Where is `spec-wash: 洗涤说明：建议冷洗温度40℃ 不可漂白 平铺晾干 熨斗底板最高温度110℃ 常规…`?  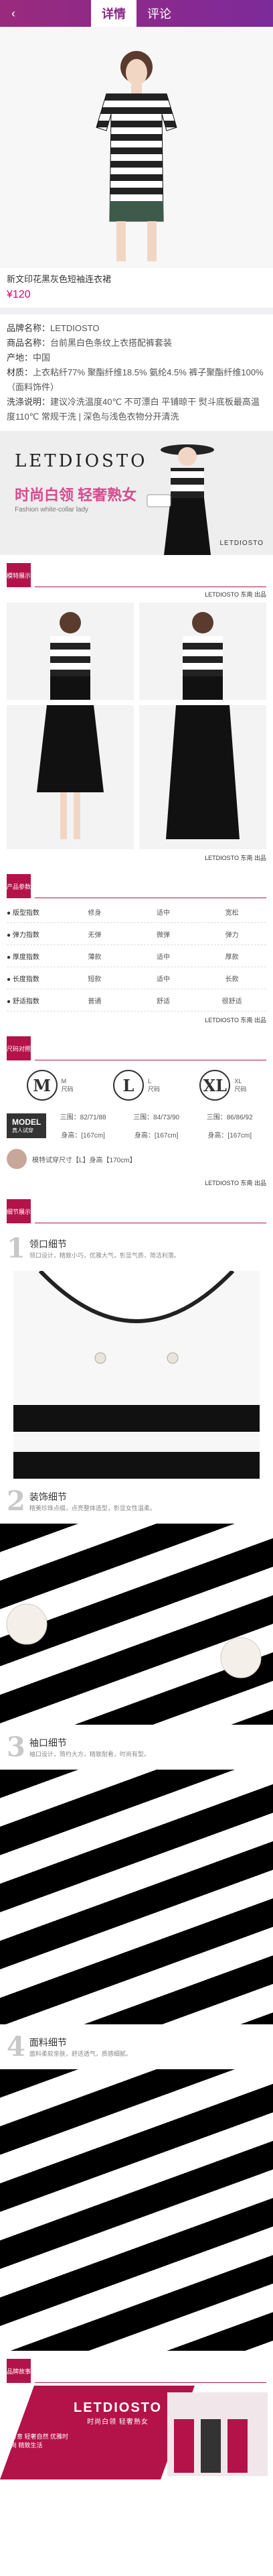
spec-wash: 洗涤说明：建议冷洗温度40℃ 不可漂白 平铺晾干 熨斗底板最高温度110℃ 常规… is located at coordinates (133, 410).